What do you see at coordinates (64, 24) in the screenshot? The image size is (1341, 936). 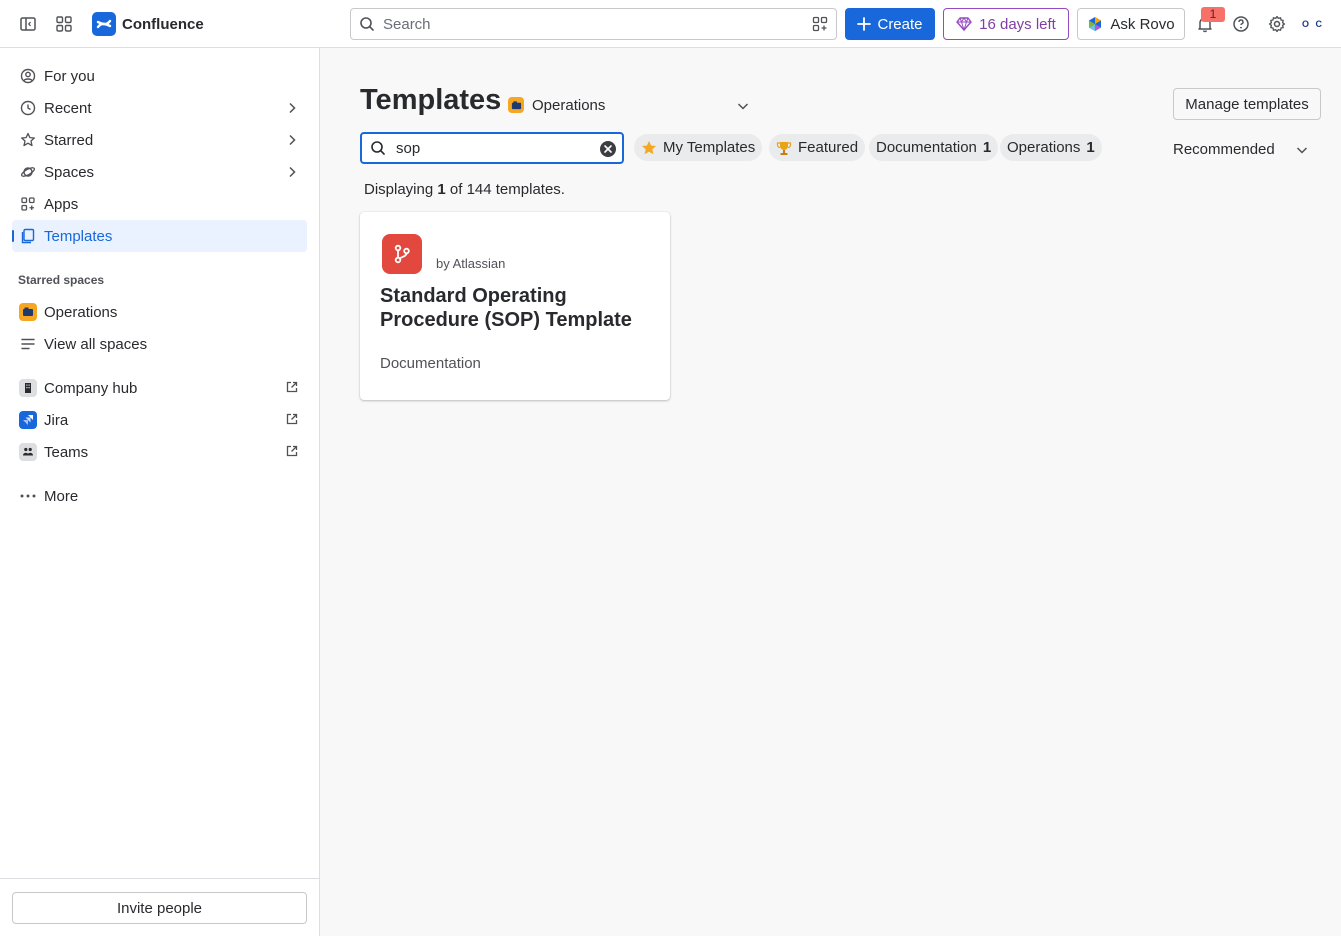 I see `app-switcher-icon` at bounding box center [64, 24].